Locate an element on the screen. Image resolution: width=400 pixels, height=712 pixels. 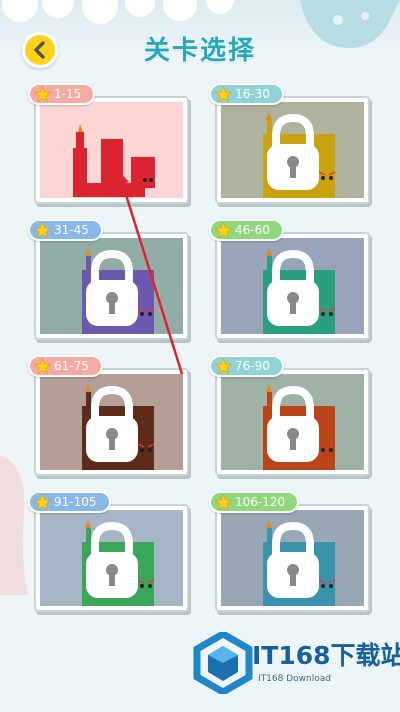
level-range-badge: 1-15 is located at coordinates (62, 94).